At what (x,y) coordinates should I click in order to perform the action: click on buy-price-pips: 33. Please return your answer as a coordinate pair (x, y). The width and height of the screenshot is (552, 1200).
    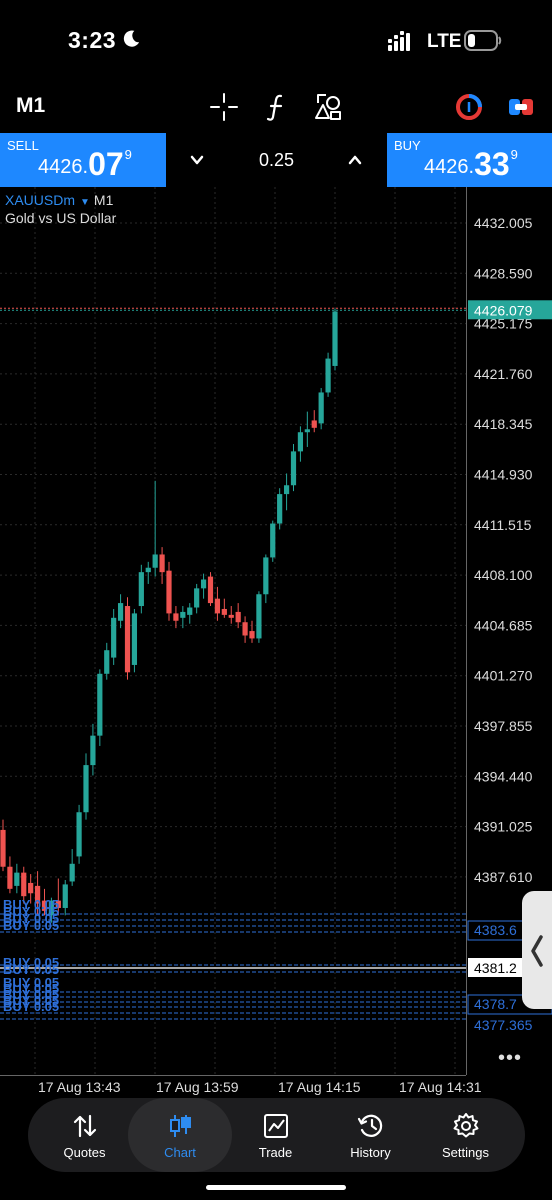
    Looking at the image, I should click on (492, 164).